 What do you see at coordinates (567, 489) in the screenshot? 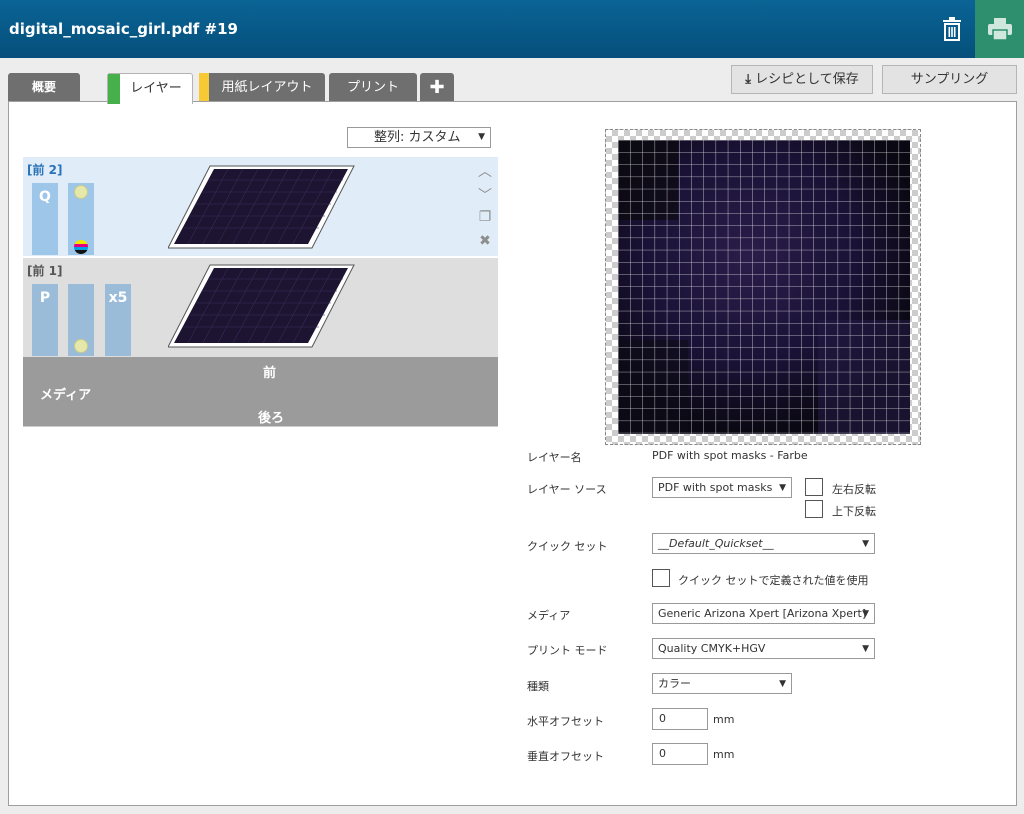
I see `layer-source-label: レイヤー ソース` at bounding box center [567, 489].